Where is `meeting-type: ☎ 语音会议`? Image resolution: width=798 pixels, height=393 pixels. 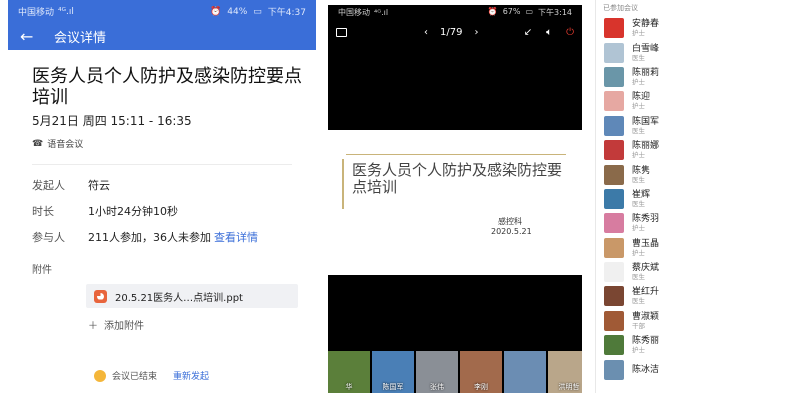
meeting-type: ☎ 语音会议 is located at coordinates (174, 144).